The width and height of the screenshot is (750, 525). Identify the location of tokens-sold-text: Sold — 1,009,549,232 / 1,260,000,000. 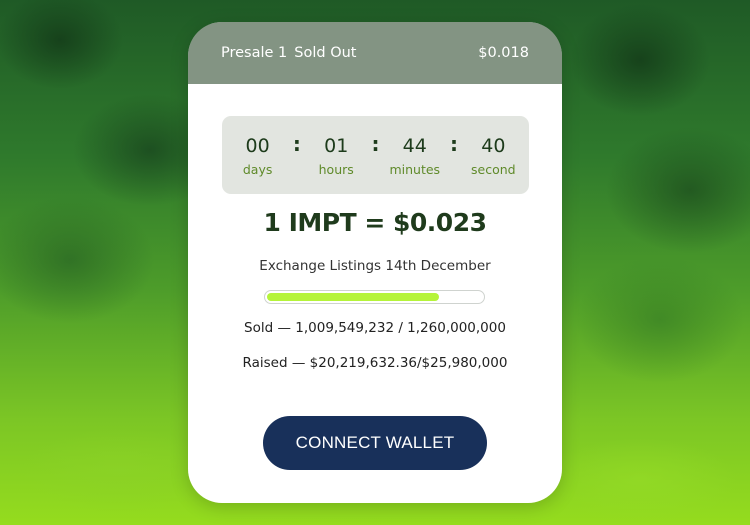
(375, 328).